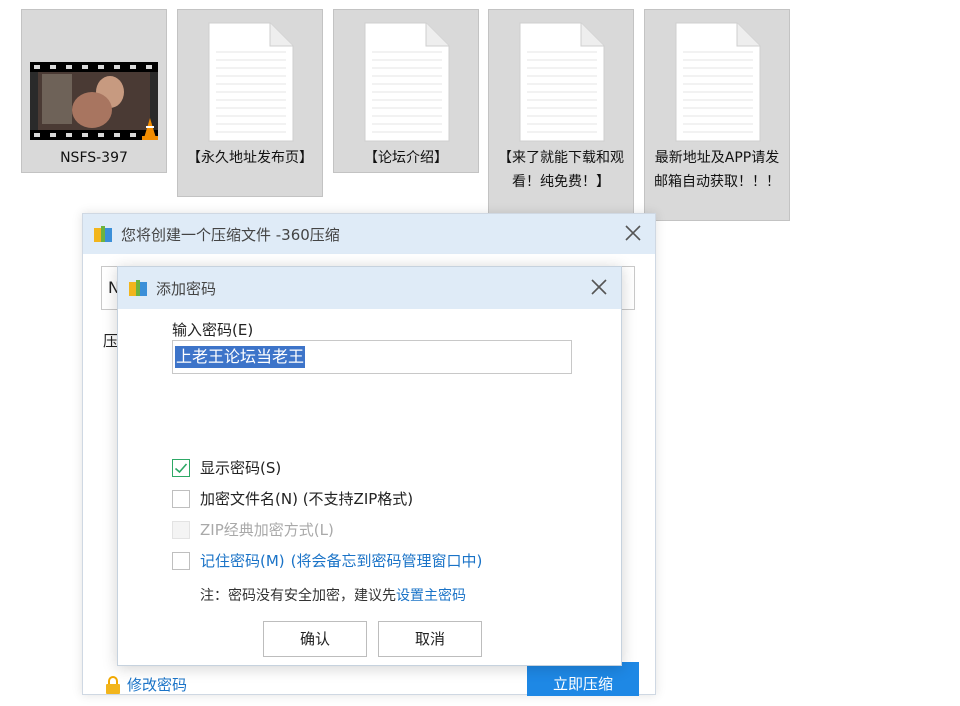 The image size is (960, 706). What do you see at coordinates (406, 158) in the screenshot?
I see `file-name: 【论坛介绍】` at bounding box center [406, 158].